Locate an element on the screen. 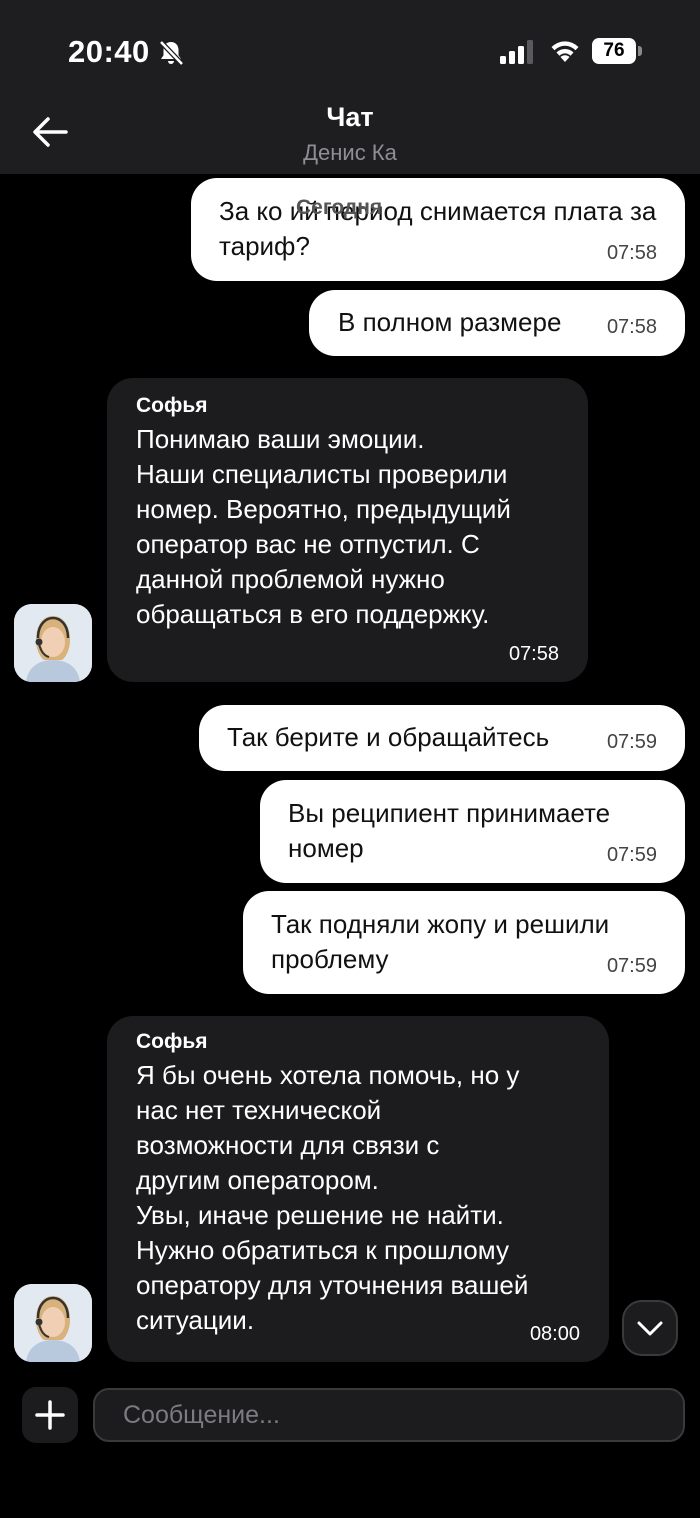  chat-title: Чат is located at coordinates (350, 117).